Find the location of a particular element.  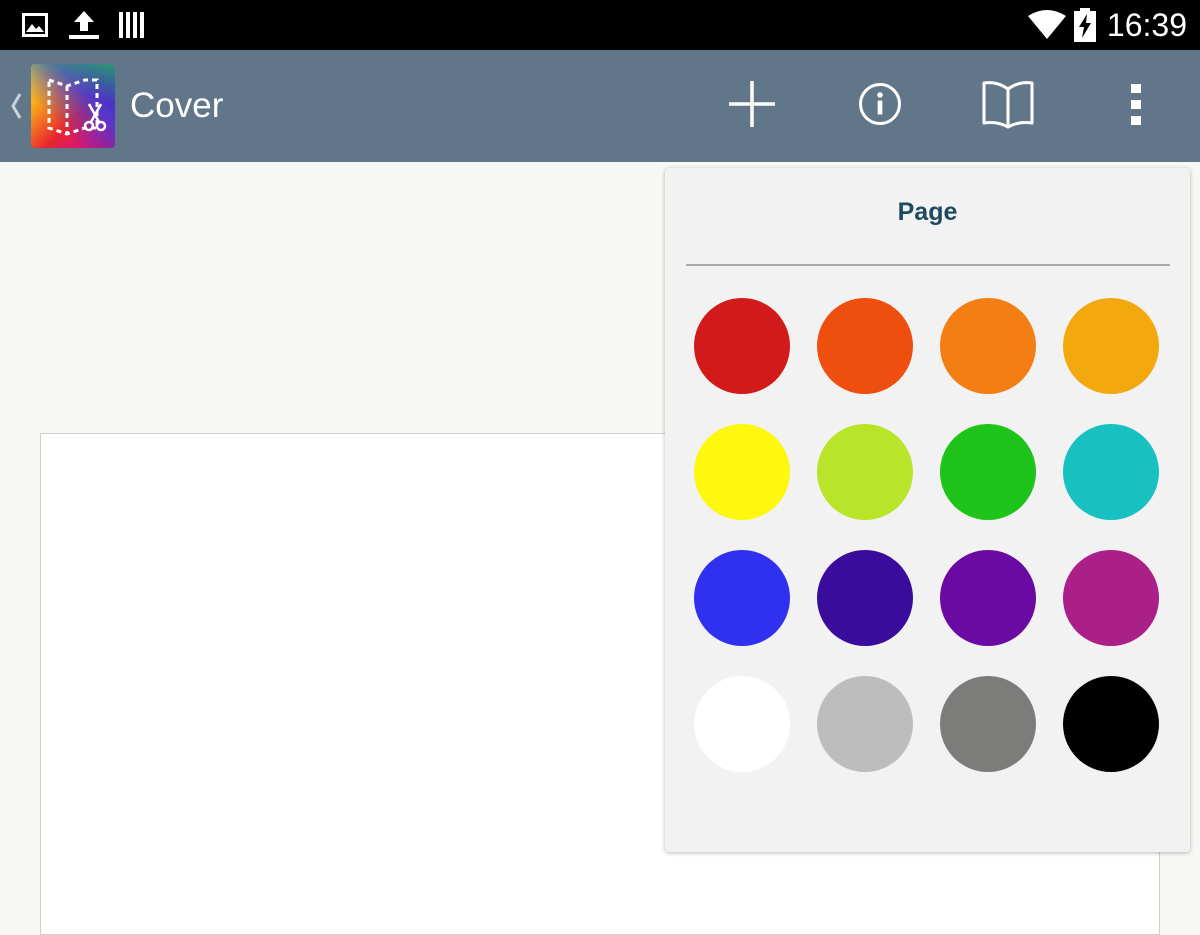

popup-title: Page is located at coordinates (927, 212).